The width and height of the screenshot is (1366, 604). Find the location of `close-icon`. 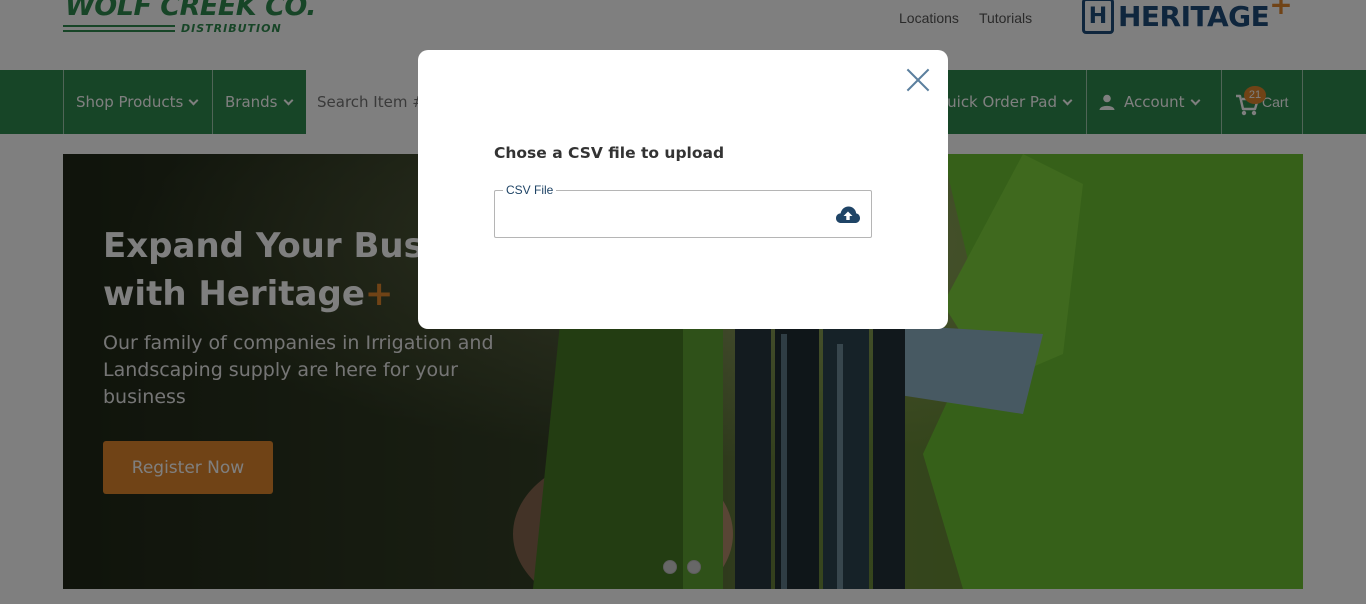

close-icon is located at coordinates (918, 80).